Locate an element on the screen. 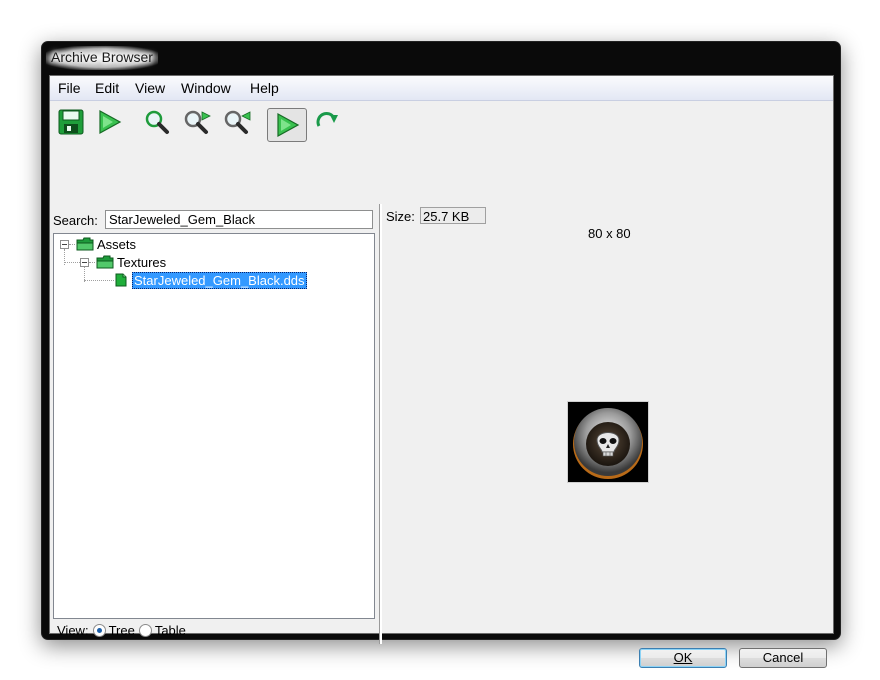  window-title: Archive Browser is located at coordinates (102, 57).